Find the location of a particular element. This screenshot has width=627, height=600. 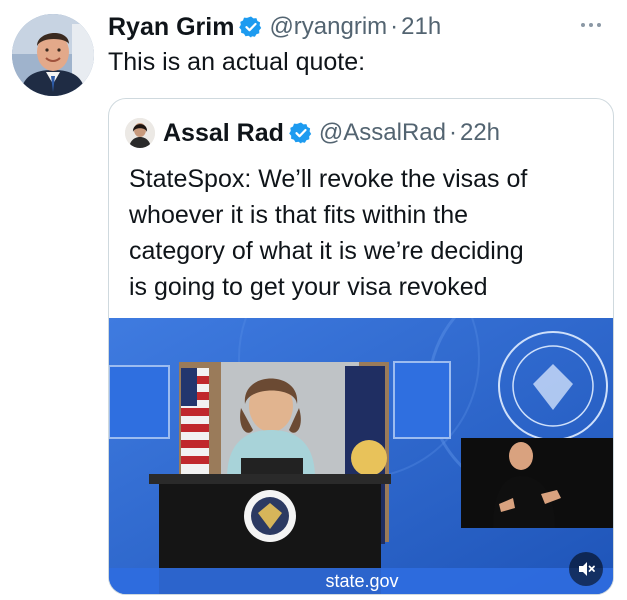

author-handle: @ryangrim is located at coordinates (328, 27).